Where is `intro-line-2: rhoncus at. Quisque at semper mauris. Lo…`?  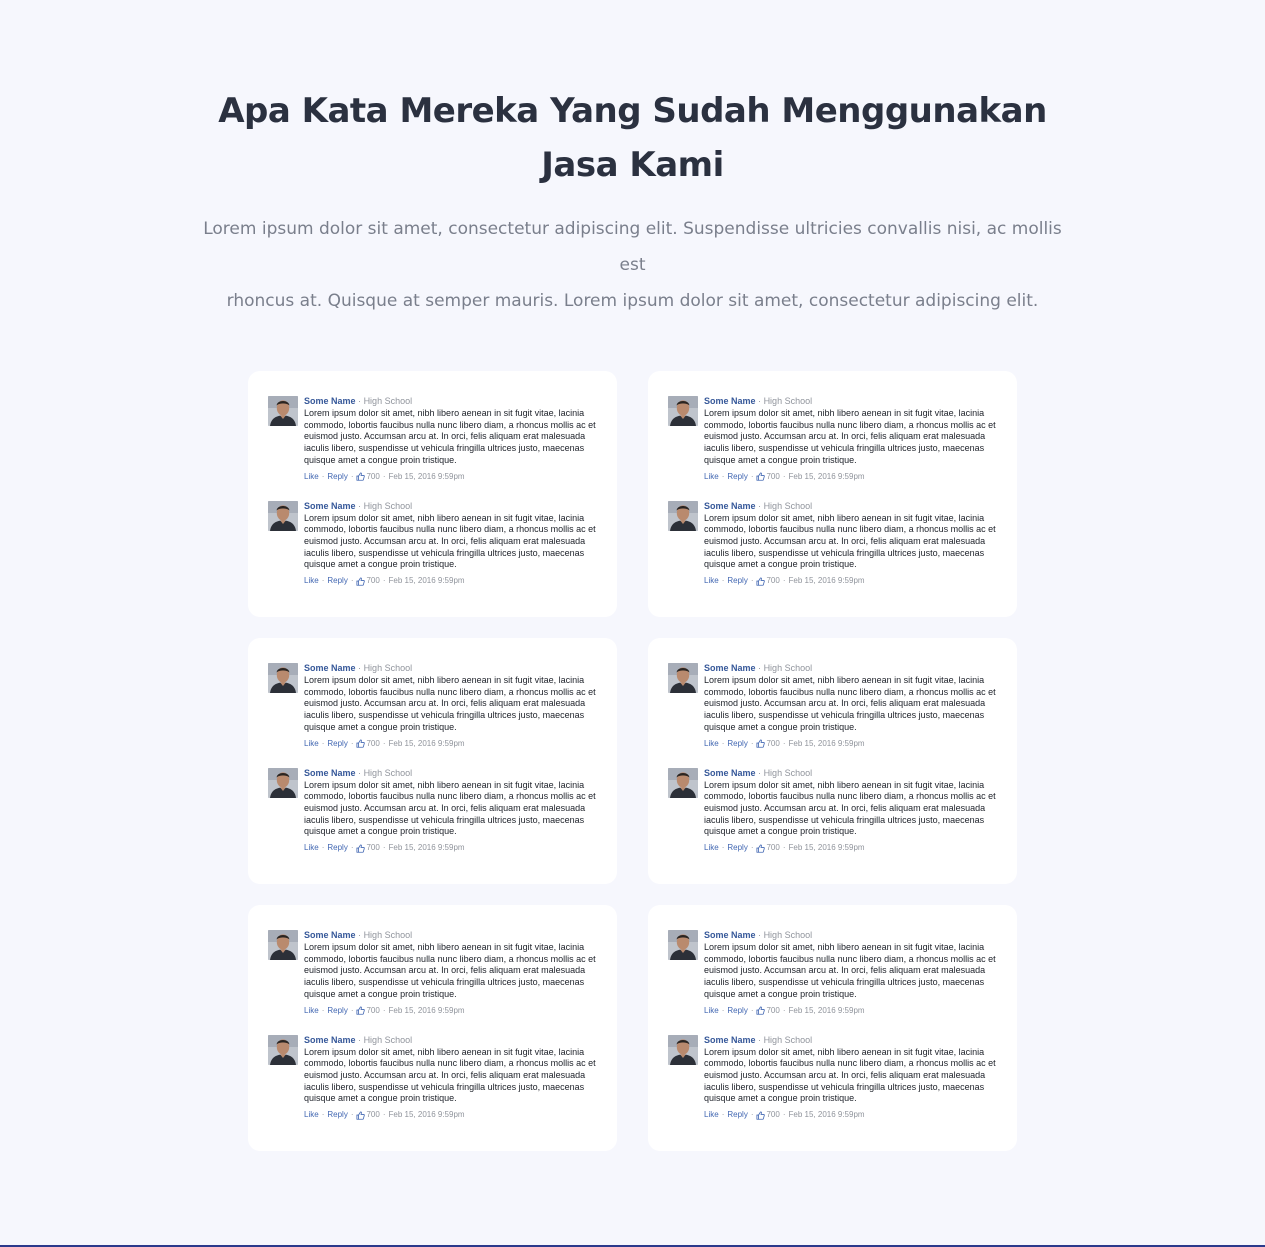
intro-line-2: rhoncus at. Quisque at semper mauris. Lo… is located at coordinates (632, 301).